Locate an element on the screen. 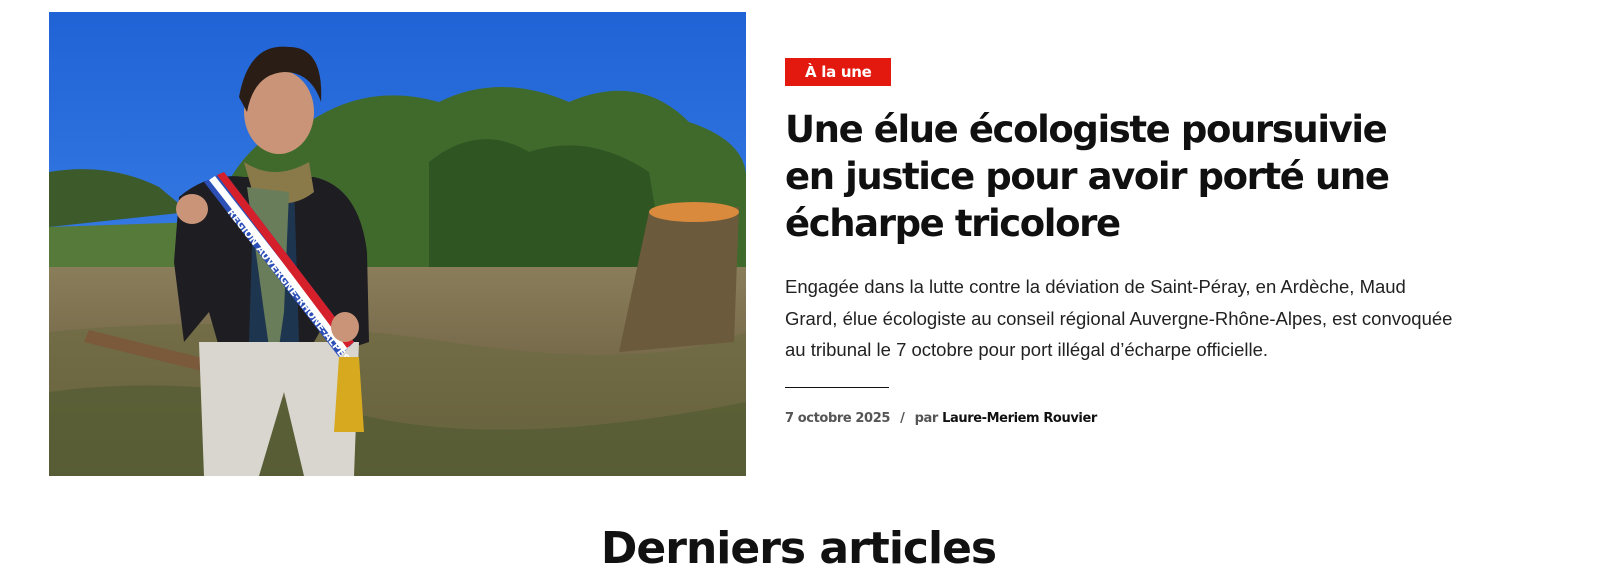  section-heading: Derniers articles is located at coordinates (798, 548).